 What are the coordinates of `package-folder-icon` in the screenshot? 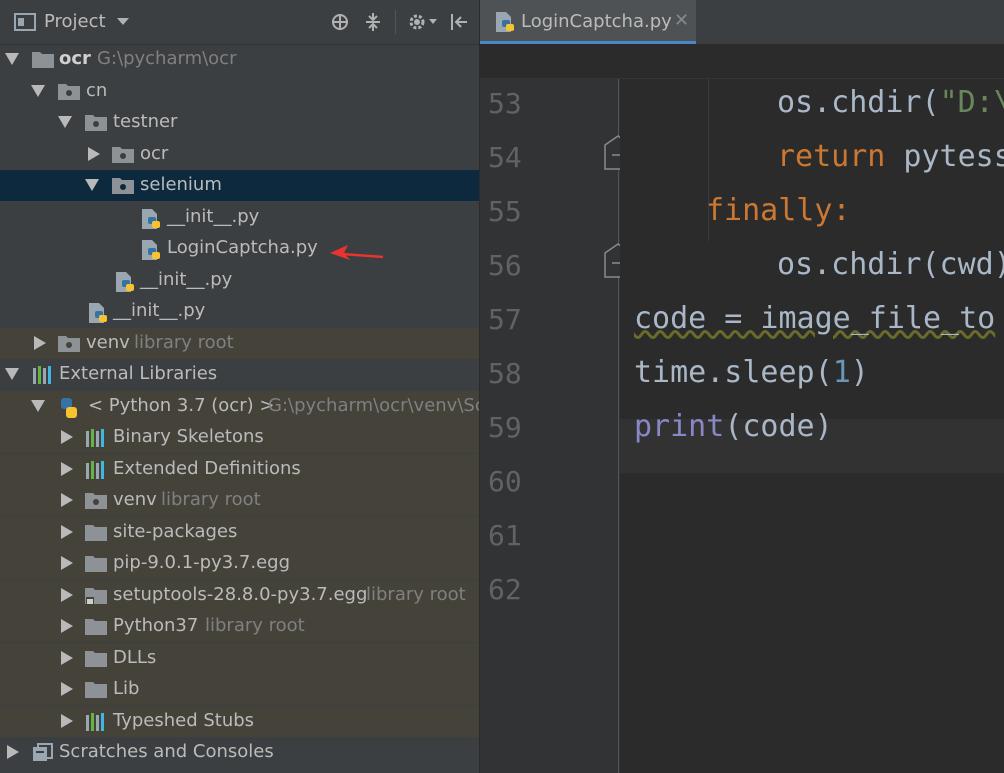 It's located at (69, 92).